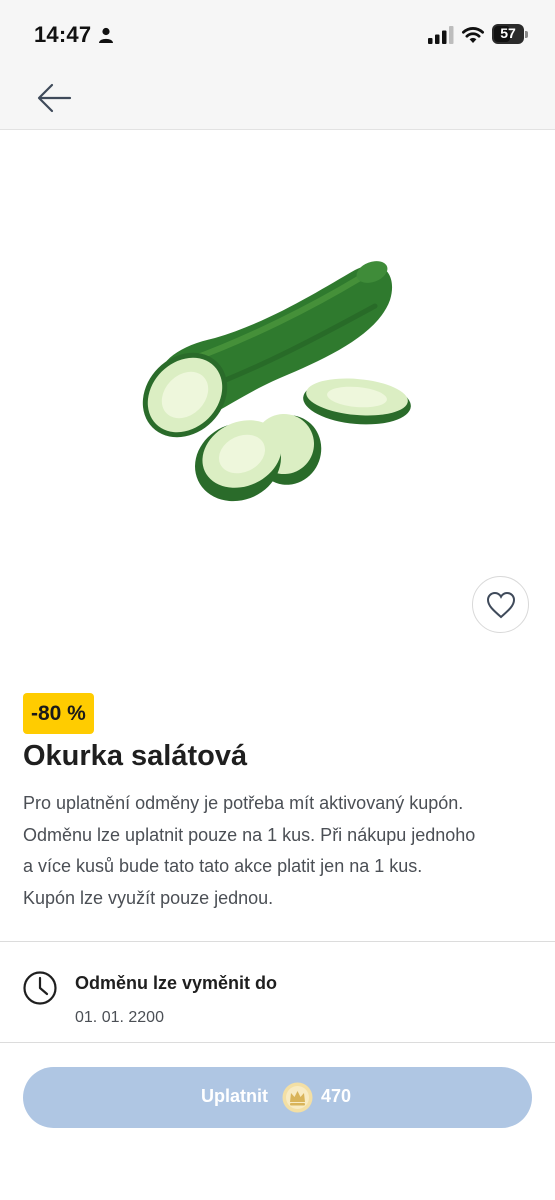 The width and height of the screenshot is (555, 1200). I want to click on heart-outline-icon, so click(501, 605).